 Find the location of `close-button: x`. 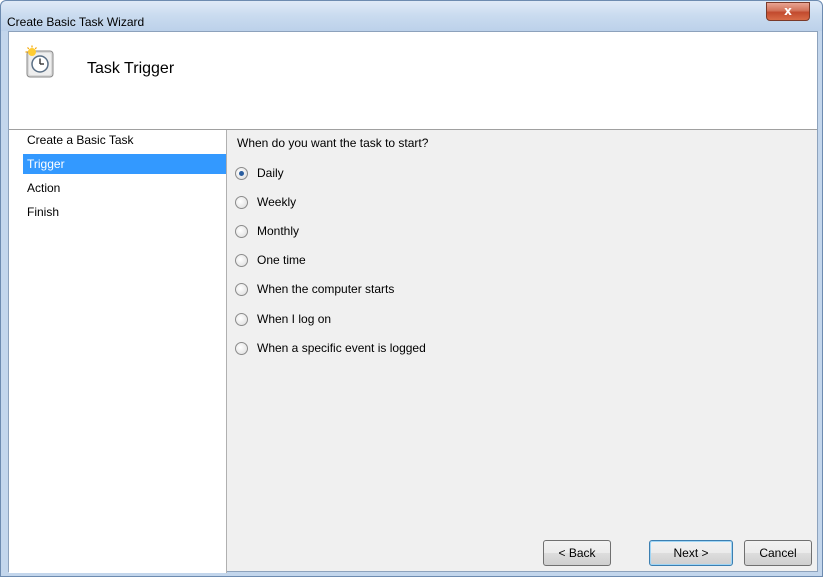

close-button: x is located at coordinates (788, 11).